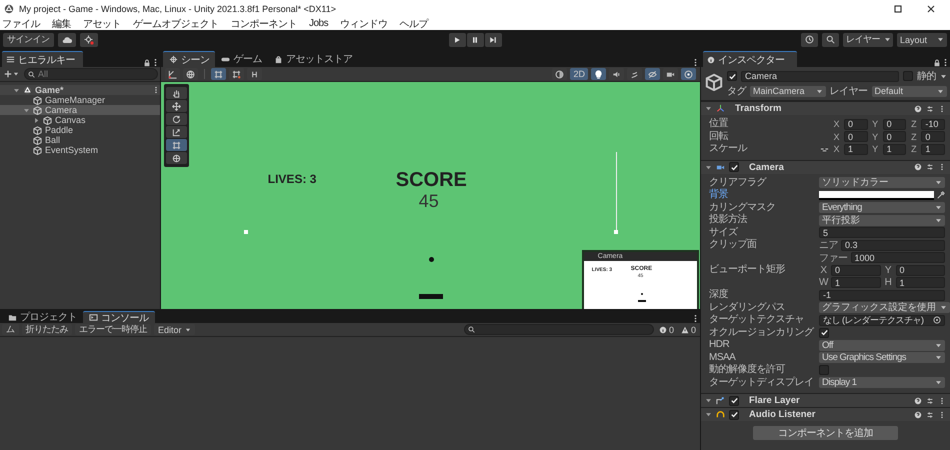 This screenshot has height=450, width=950. What do you see at coordinates (61, 23) in the screenshot?
I see `menu-item: 編集` at bounding box center [61, 23].